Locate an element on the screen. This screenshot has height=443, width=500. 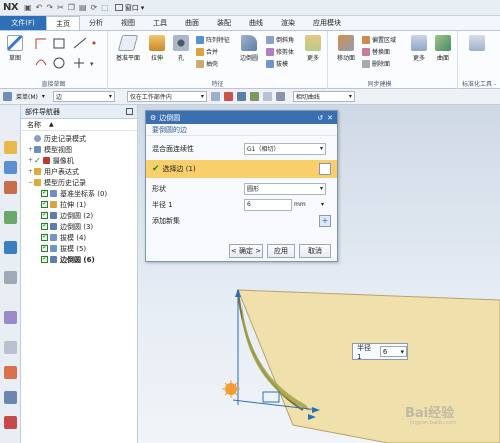
cut-icon: ✂ is located at coordinates (60, 7).